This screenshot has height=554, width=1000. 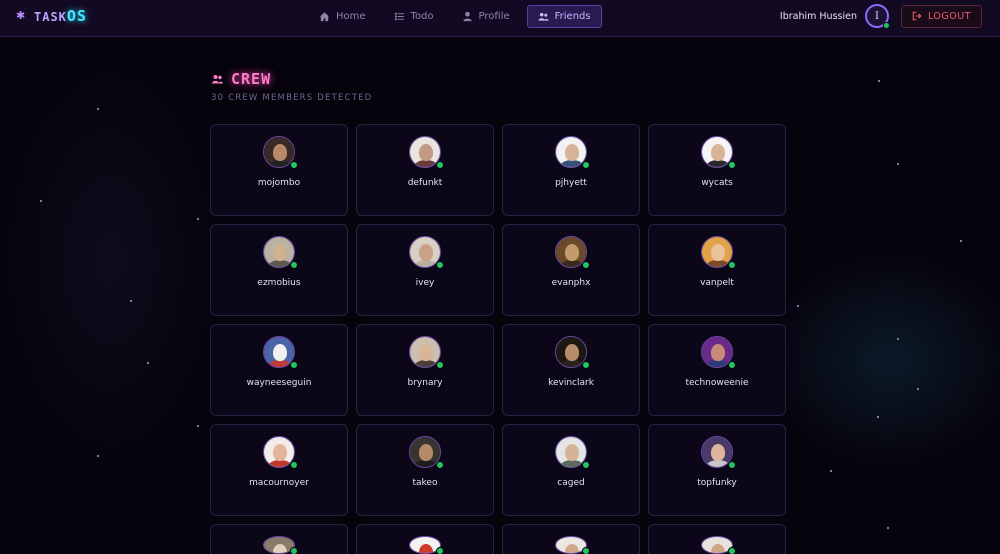 What do you see at coordinates (251, 79) in the screenshot?
I see `page-title: CREW` at bounding box center [251, 79].